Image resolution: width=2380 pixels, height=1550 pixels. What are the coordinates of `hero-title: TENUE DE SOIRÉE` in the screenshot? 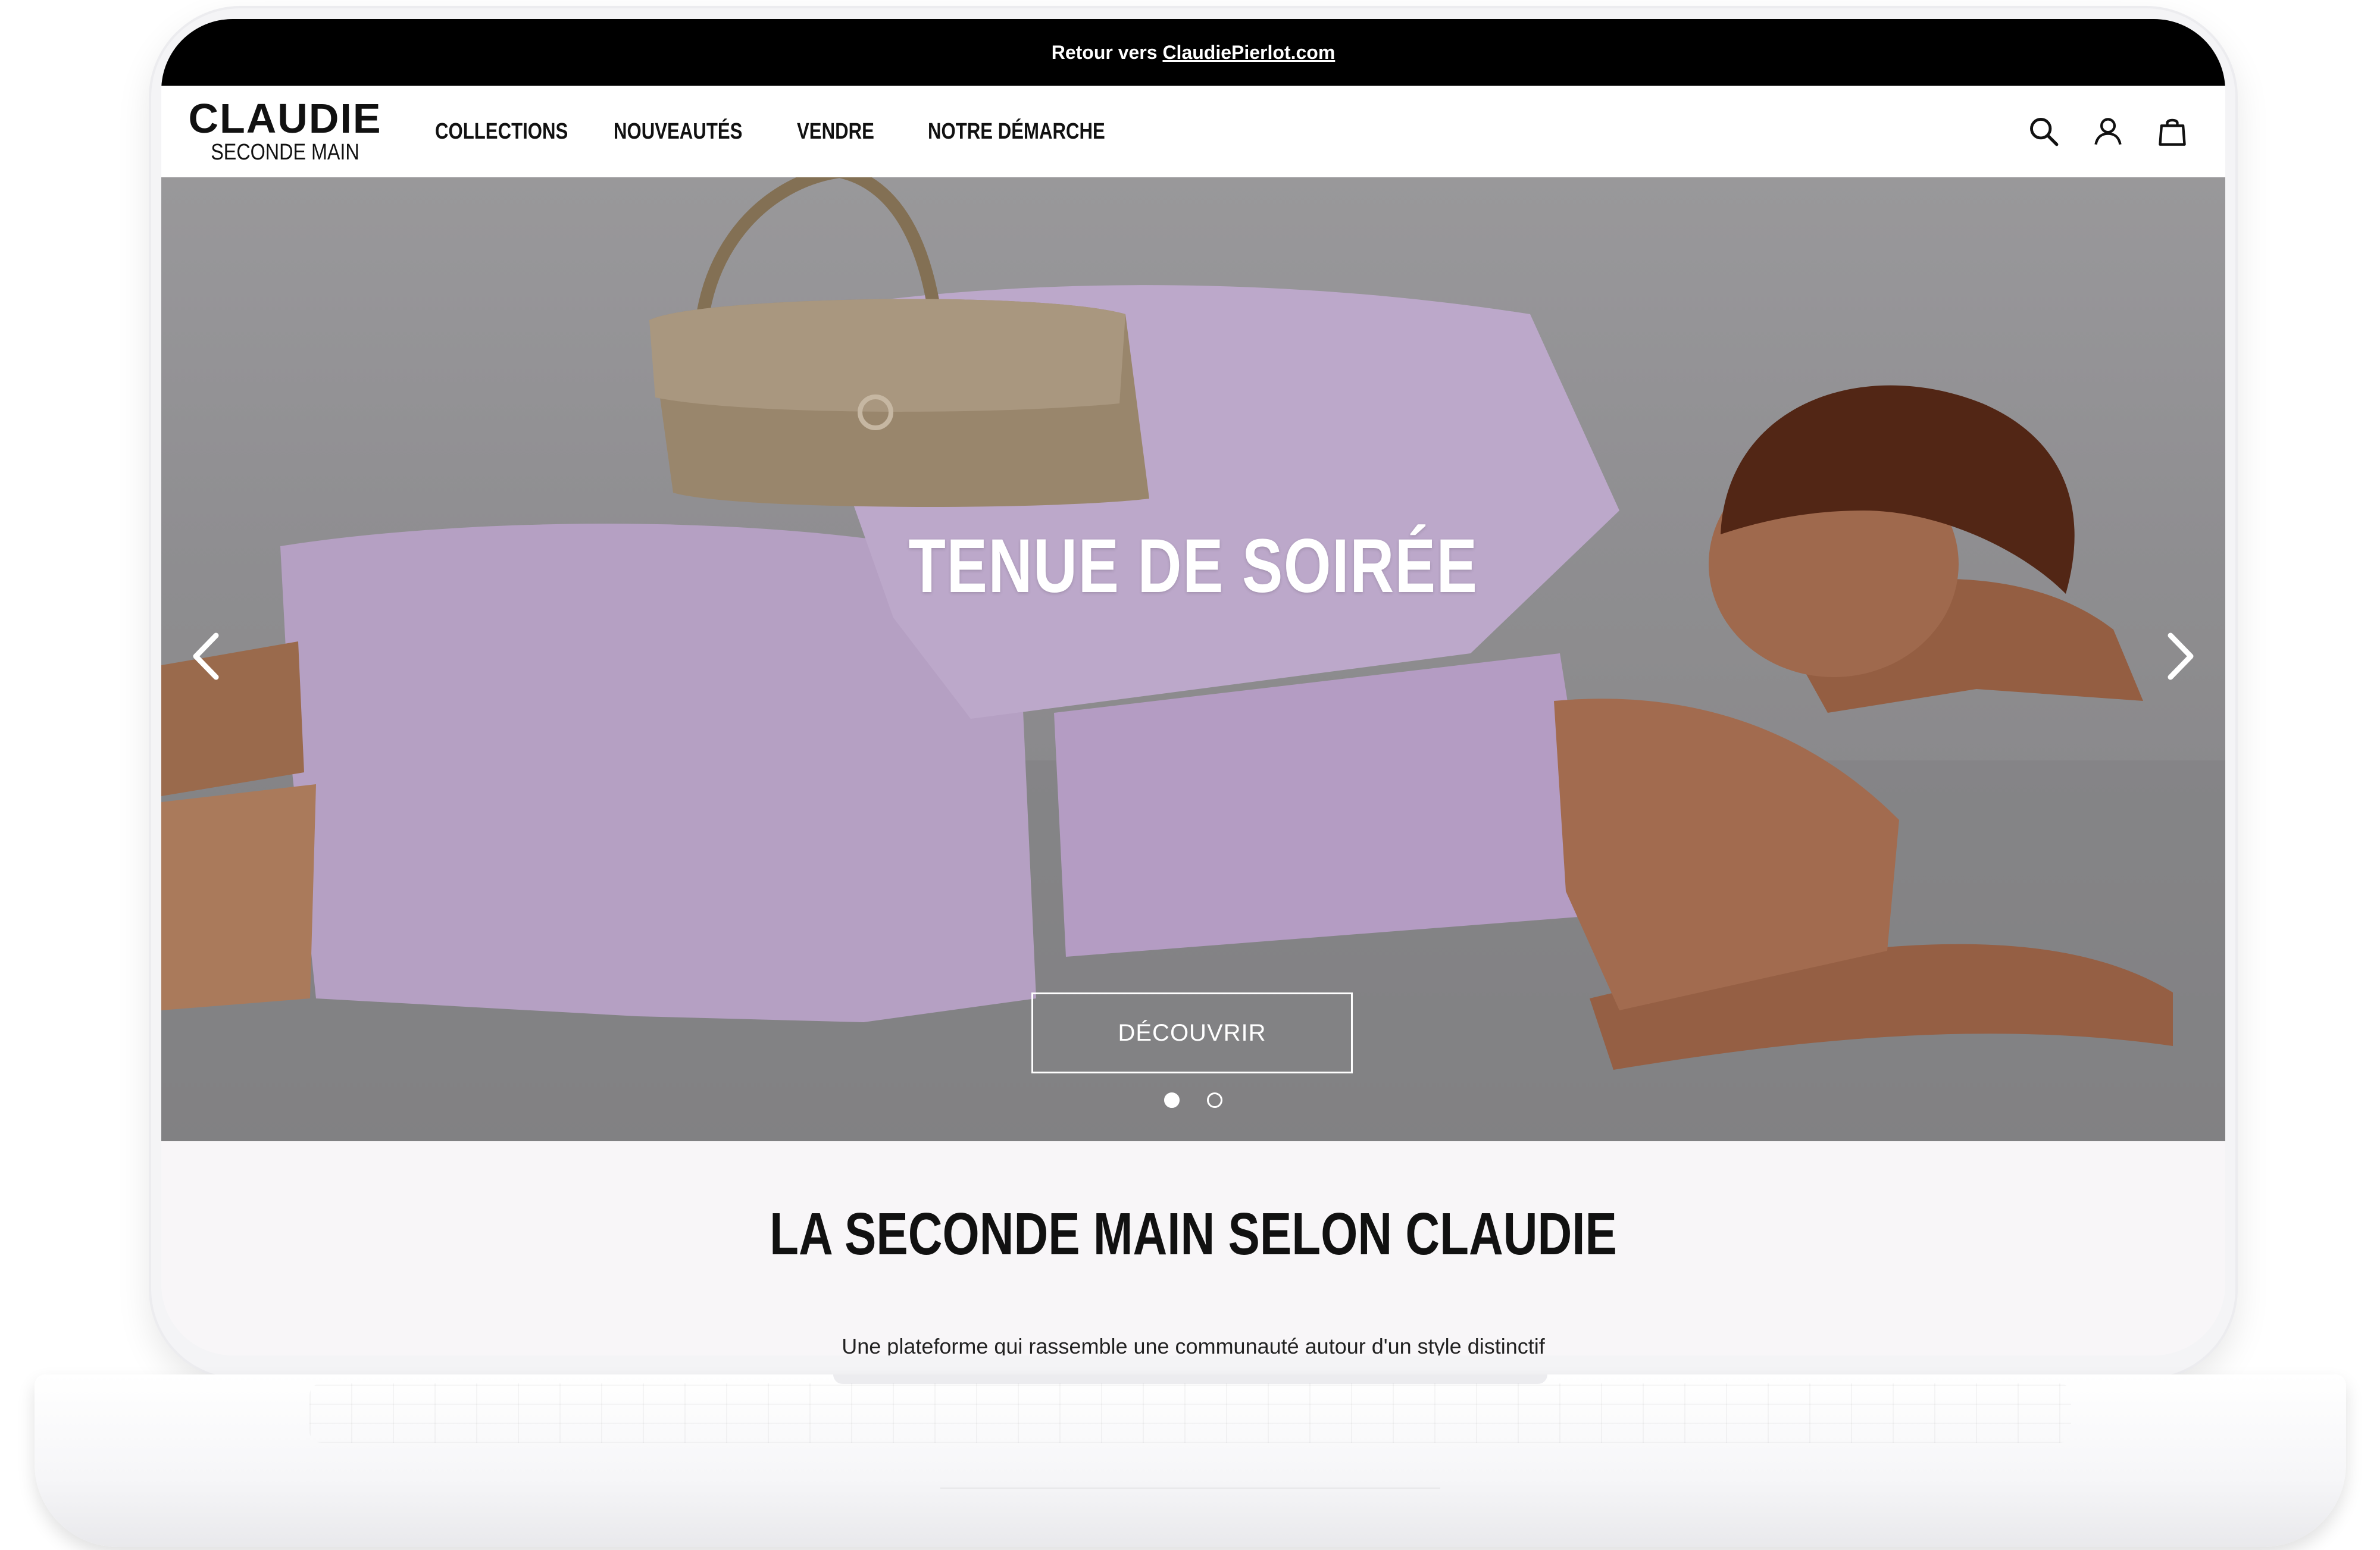 It's located at (1193, 566).